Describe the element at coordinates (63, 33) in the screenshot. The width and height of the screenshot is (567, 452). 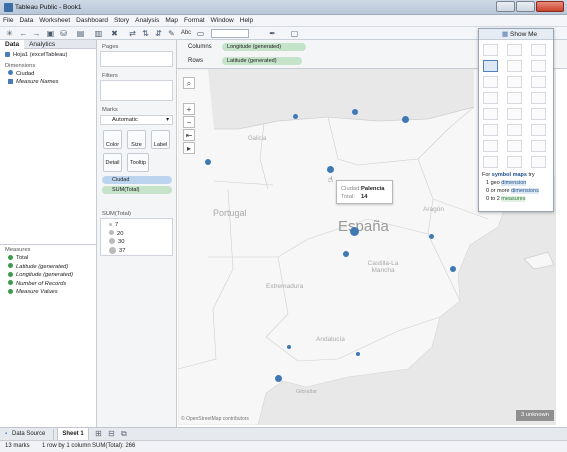
I see `new-datasource-icon: ⛁` at that location.